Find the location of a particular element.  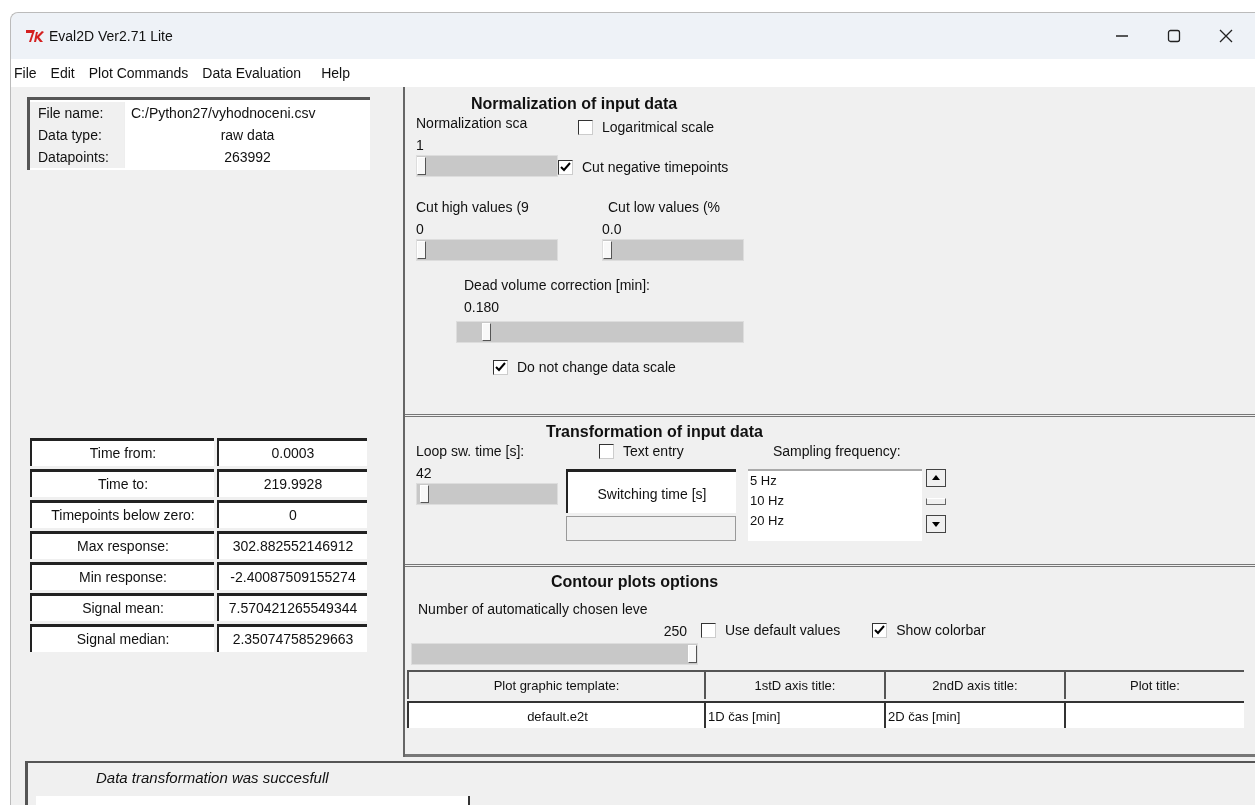

slider-label: Cut low values (% is located at coordinates (664, 207).